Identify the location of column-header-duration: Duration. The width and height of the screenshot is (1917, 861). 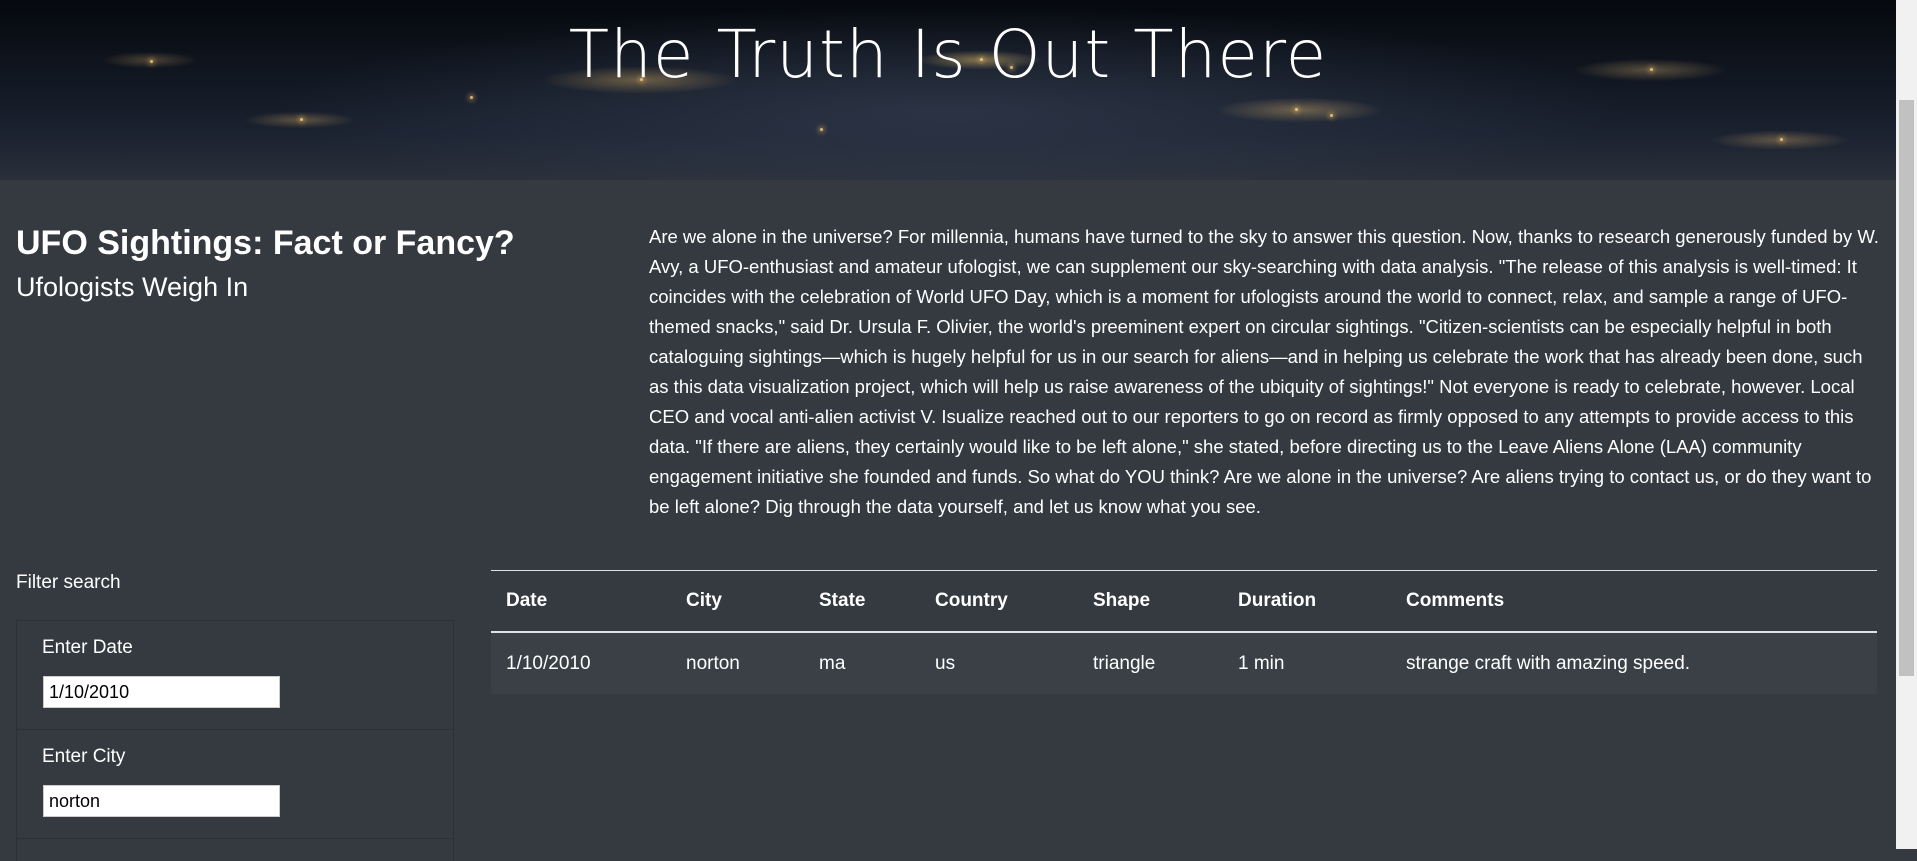
(1277, 600).